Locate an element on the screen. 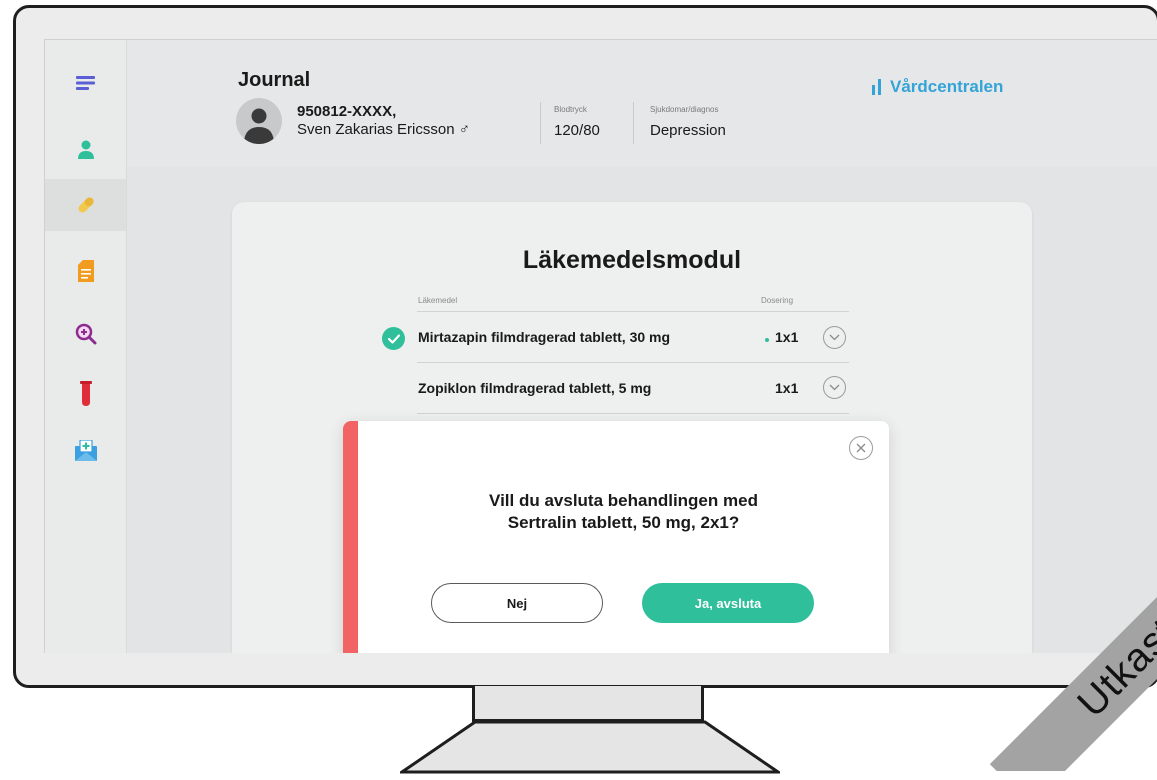 Image resolution: width=1157 pixels, height=780 pixels. gender-icon: ♂ is located at coordinates (464, 129).